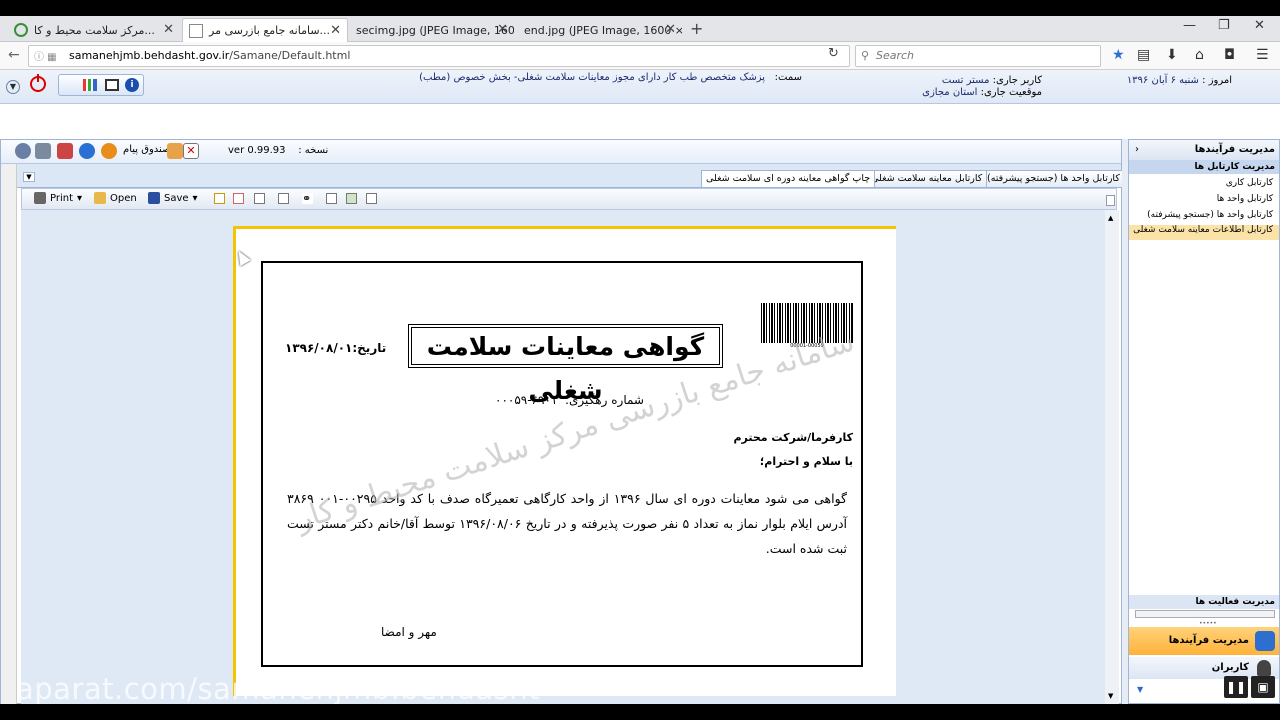  I want to click on sidebar-item-exam-info: کارتابل اطلاعات معاینه سلامت شغلی, so click(1204, 232).